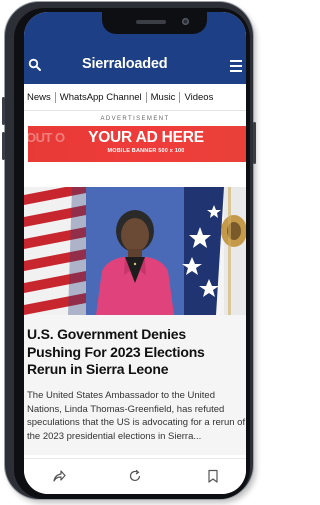 The width and height of the screenshot is (320, 505). What do you see at coordinates (135, 119) in the screenshot?
I see `ad-label: ADVERTISEMENT` at bounding box center [135, 119].